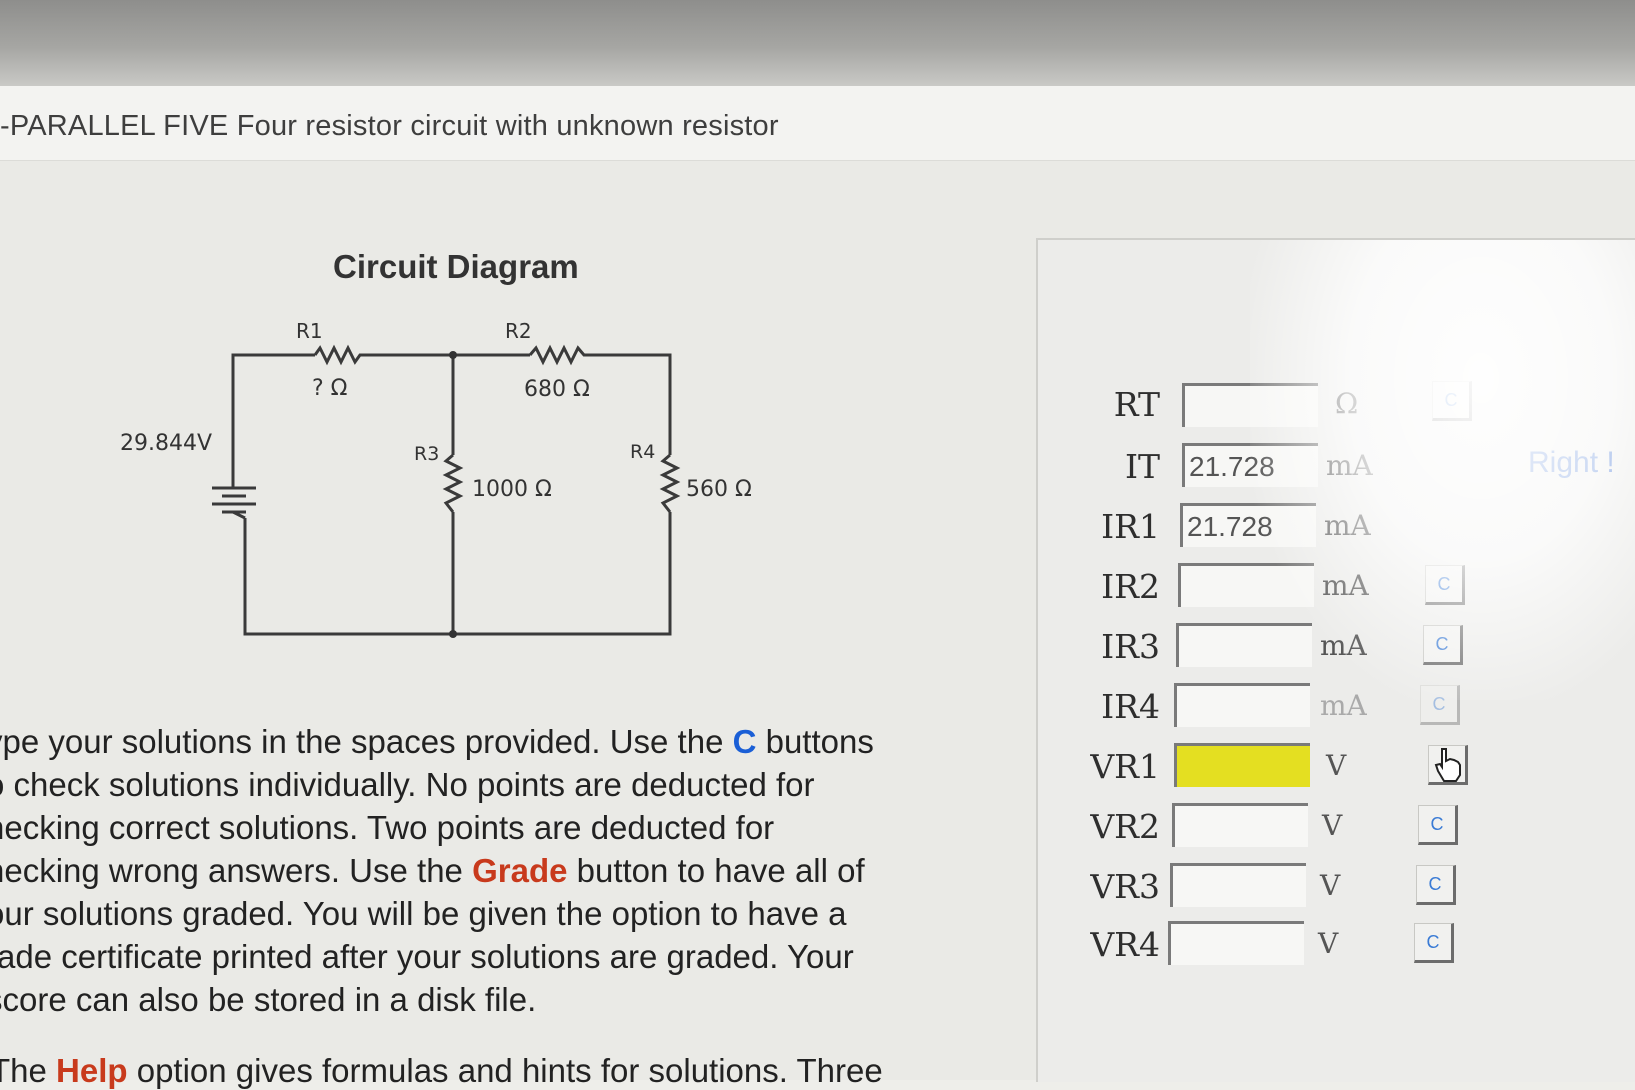 This screenshot has height=1090, width=1635. What do you see at coordinates (309, 331) in the screenshot?
I see `r1-name-label: R1` at bounding box center [309, 331].